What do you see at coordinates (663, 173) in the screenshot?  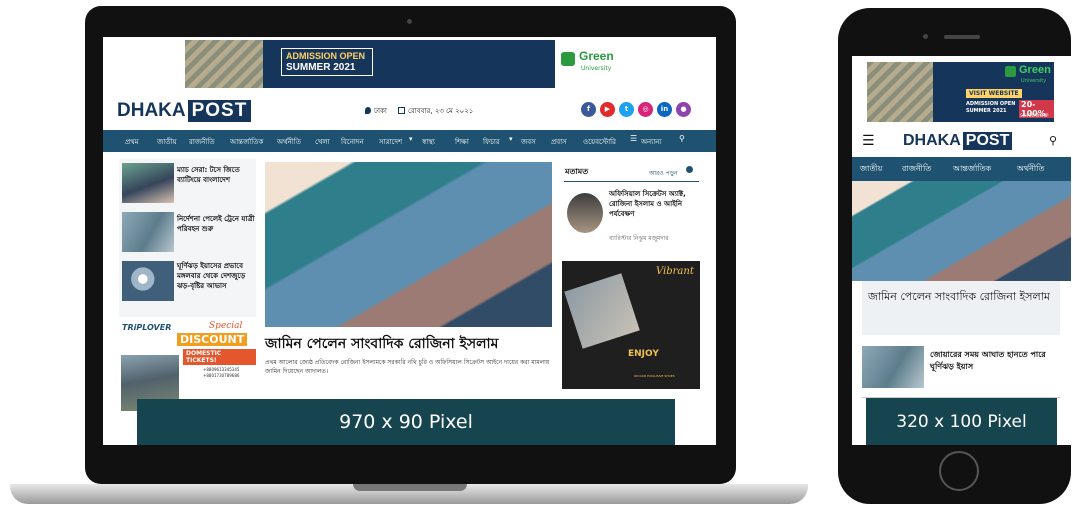 I see `opinion-more-link: আরও পড়ুন` at bounding box center [663, 173].